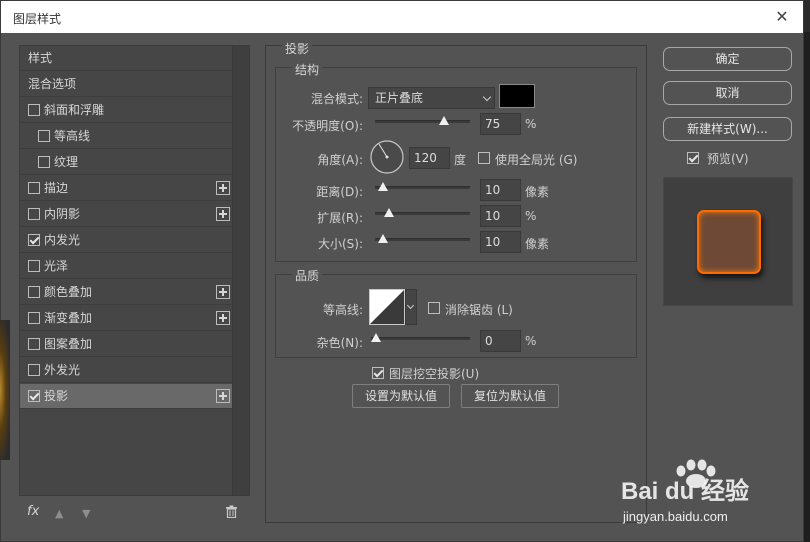 The width and height of the screenshot is (810, 542). I want to click on spread-input: 10, so click(500, 216).